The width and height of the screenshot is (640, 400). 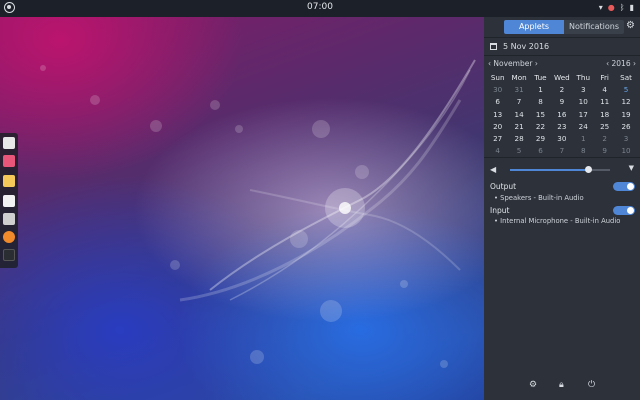 I want to click on calendar-day: 25, so click(x=604, y=127).